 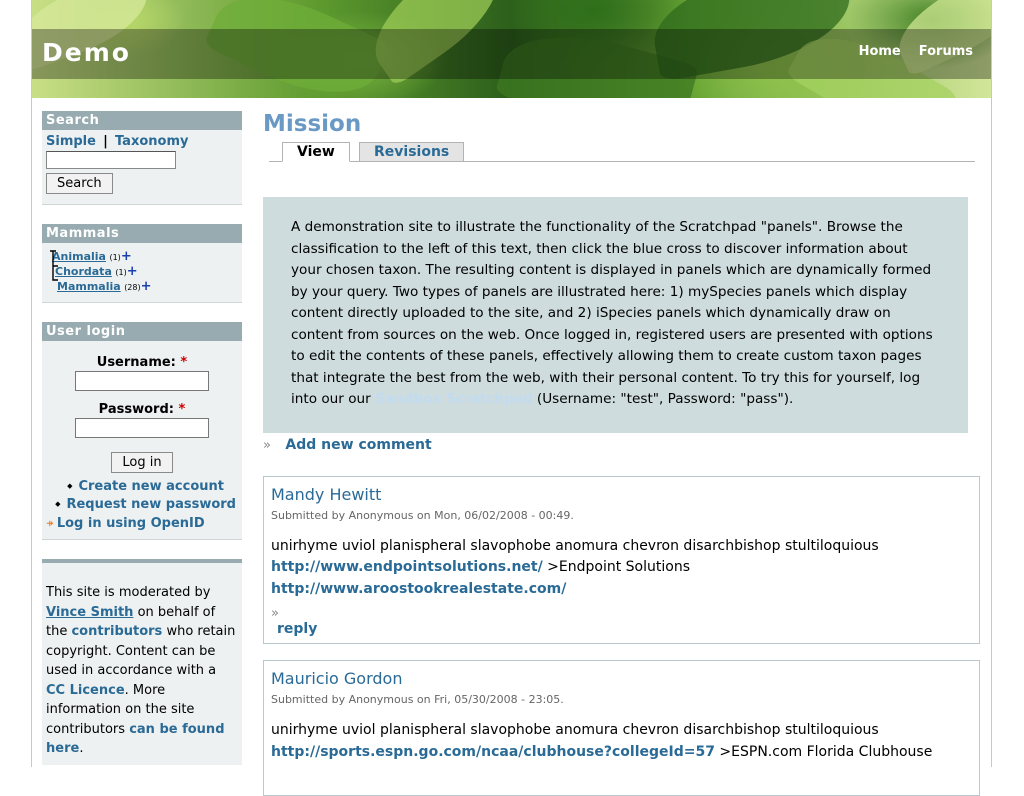 What do you see at coordinates (79, 256) in the screenshot?
I see `tree-link-animalia: Animalia` at bounding box center [79, 256].